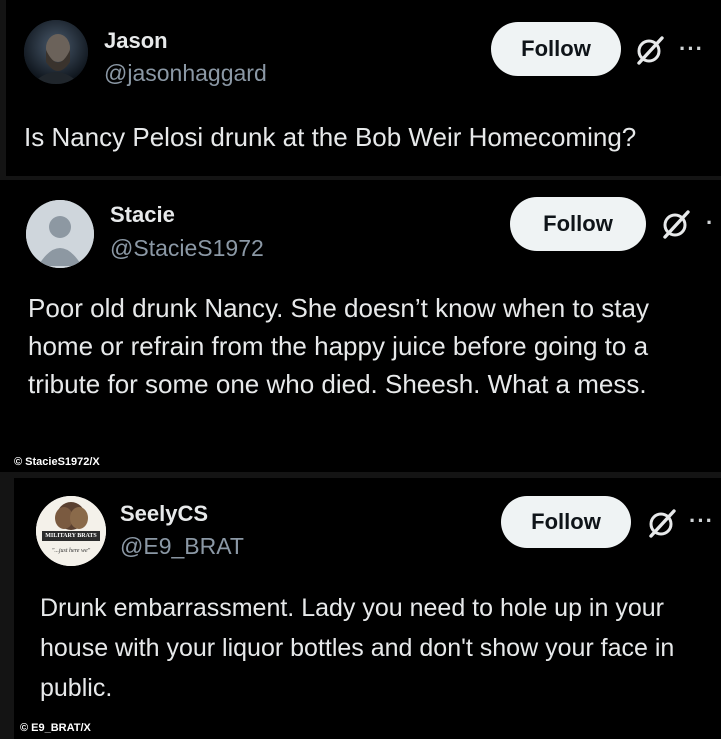 The height and width of the screenshot is (739, 721). I want to click on author-name: Stacie, so click(142, 215).